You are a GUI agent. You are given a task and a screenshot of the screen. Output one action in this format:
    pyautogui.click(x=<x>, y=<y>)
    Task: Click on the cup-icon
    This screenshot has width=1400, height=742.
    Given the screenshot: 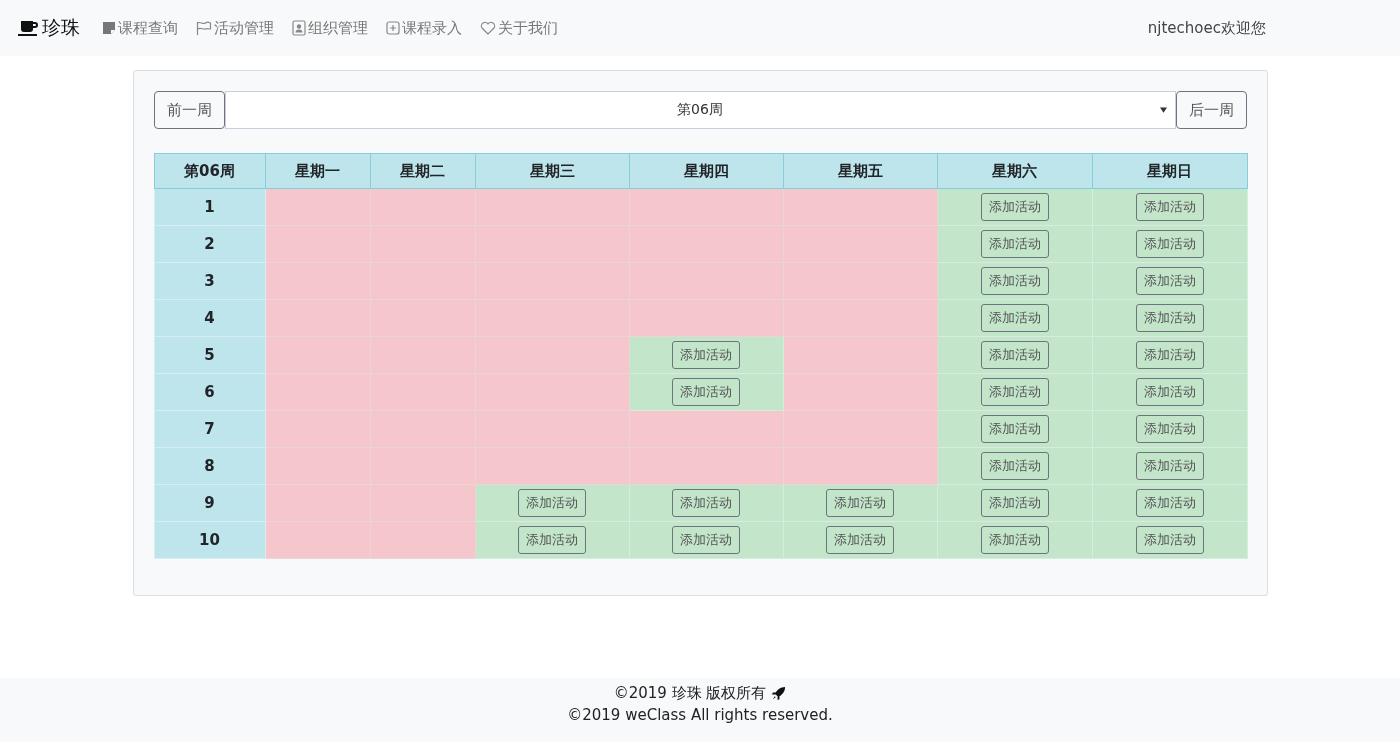 What is the action you would take?
    pyautogui.click(x=29, y=28)
    